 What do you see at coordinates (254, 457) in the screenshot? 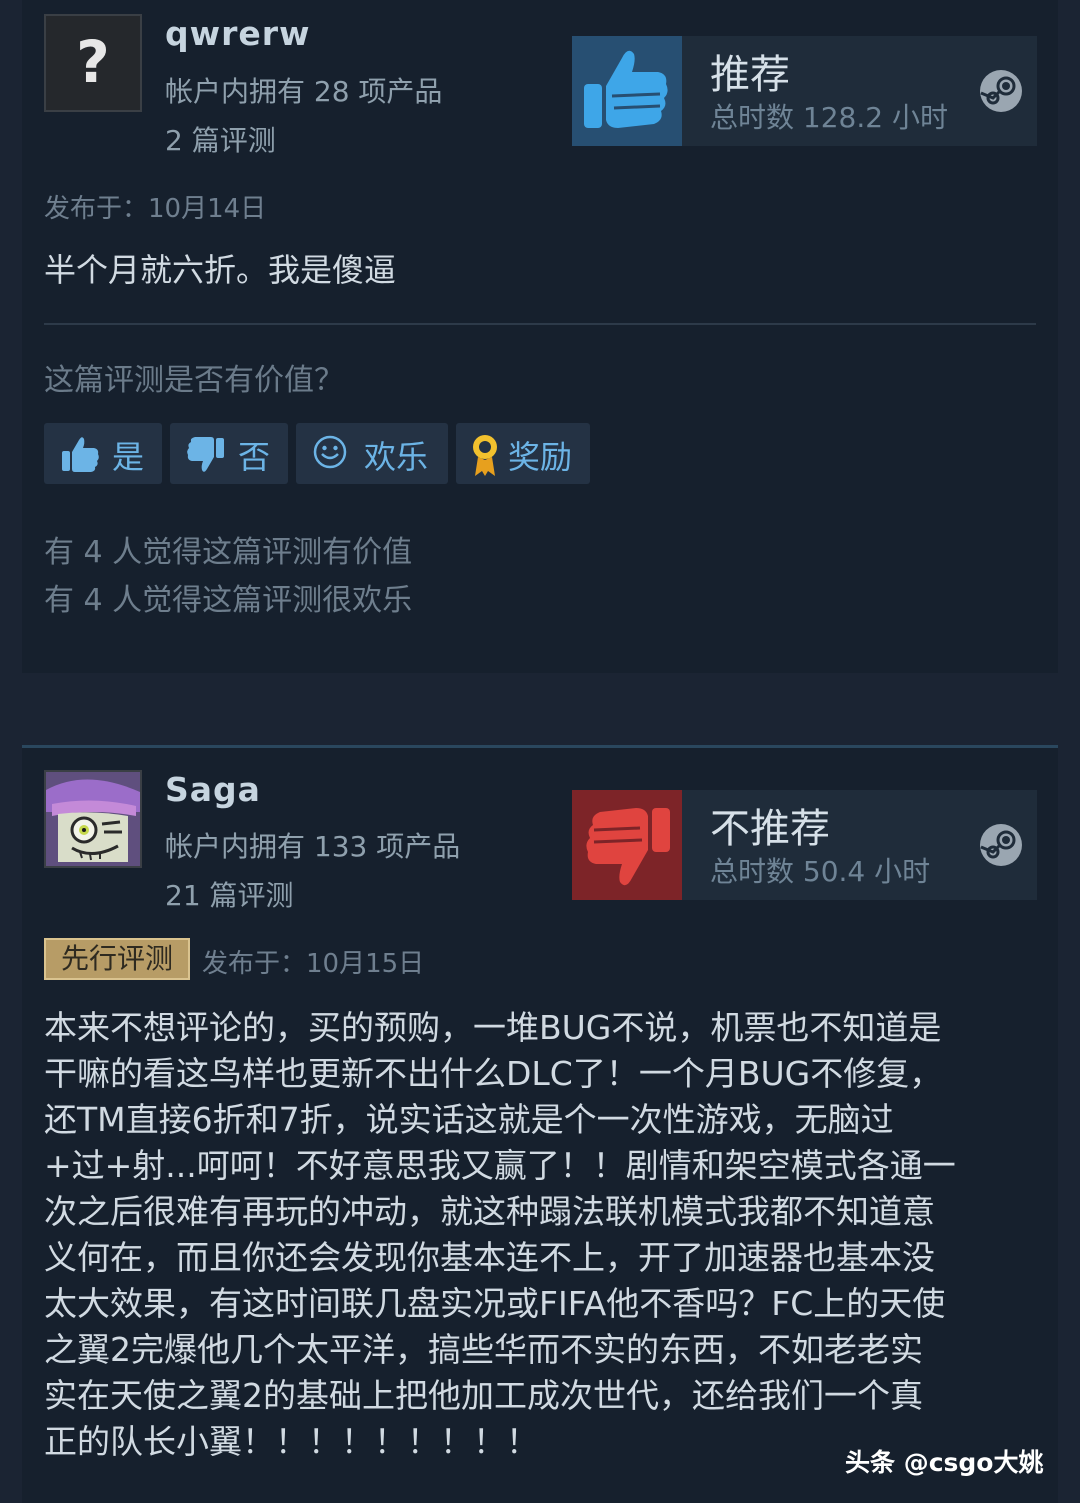
I see `vote-no-label: 否` at bounding box center [254, 457].